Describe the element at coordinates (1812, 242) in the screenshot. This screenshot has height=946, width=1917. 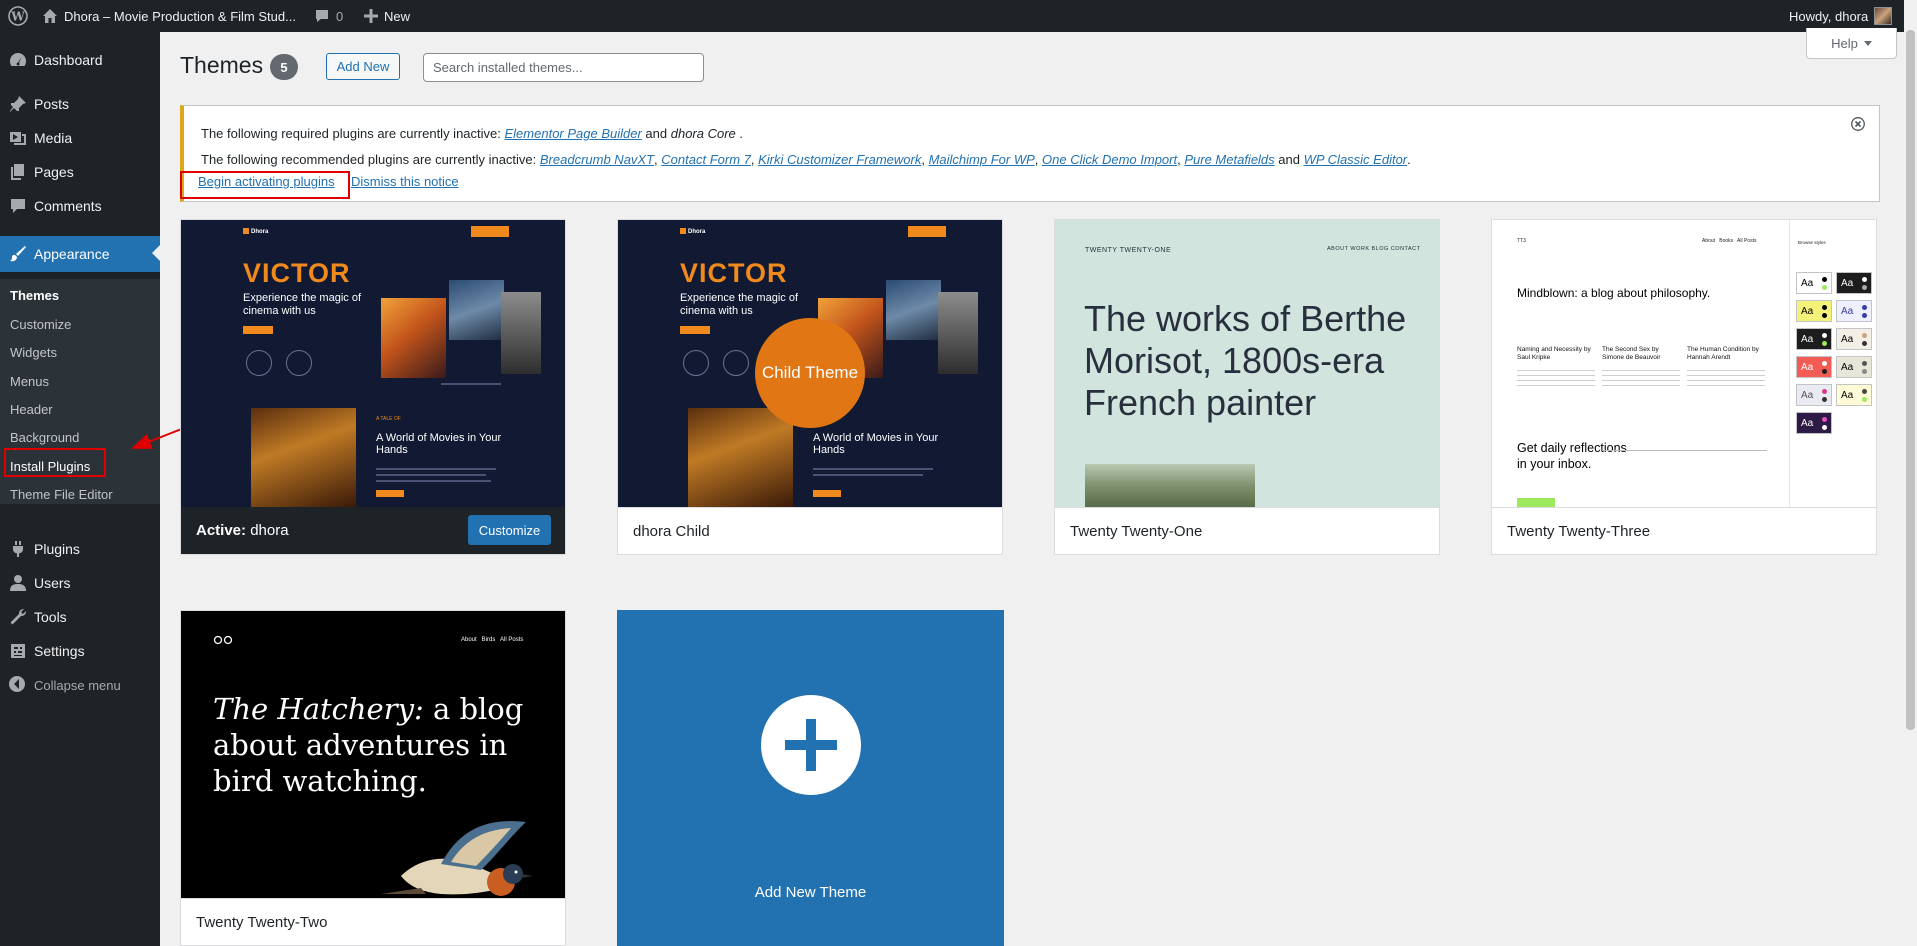
I see `styles-panel-title: Browse styles` at that location.